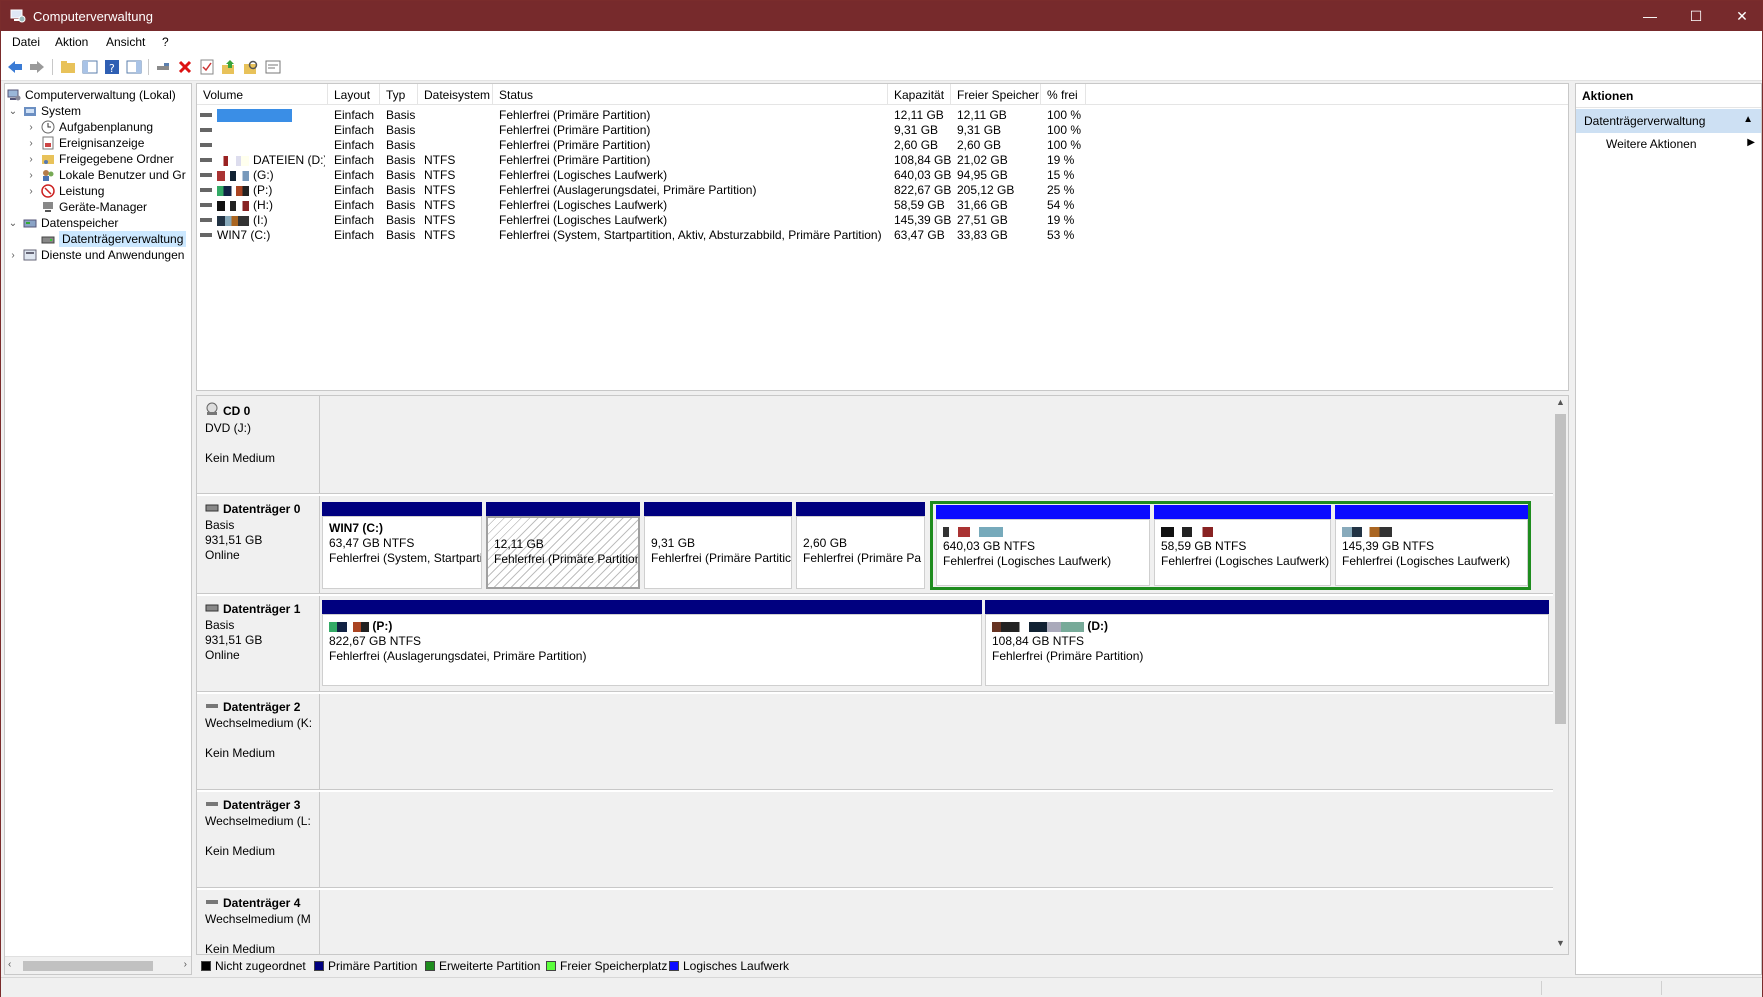 This screenshot has width=1763, height=997. I want to click on close-button: ✕, so click(1741, 16).